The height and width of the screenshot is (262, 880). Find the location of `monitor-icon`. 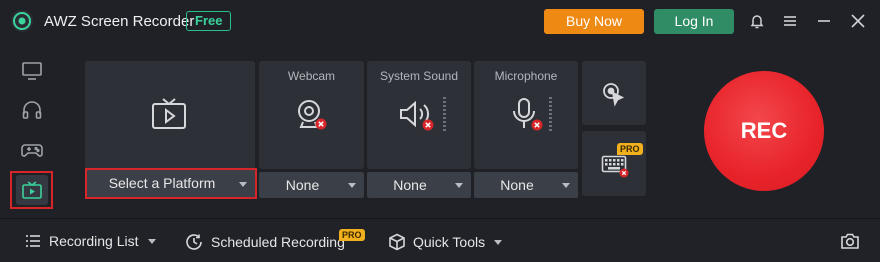

monitor-icon is located at coordinates (32, 71).